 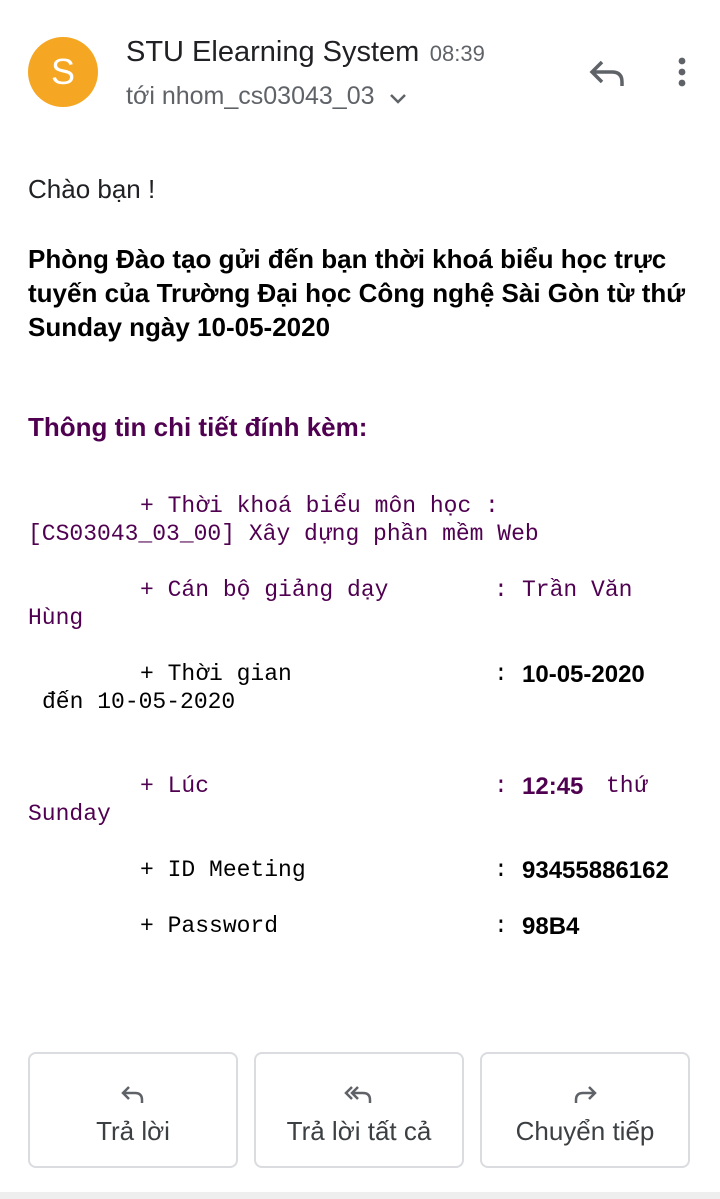 What do you see at coordinates (319, 506) in the screenshot?
I see `course-label: + Thời khoá biểu môn học :` at bounding box center [319, 506].